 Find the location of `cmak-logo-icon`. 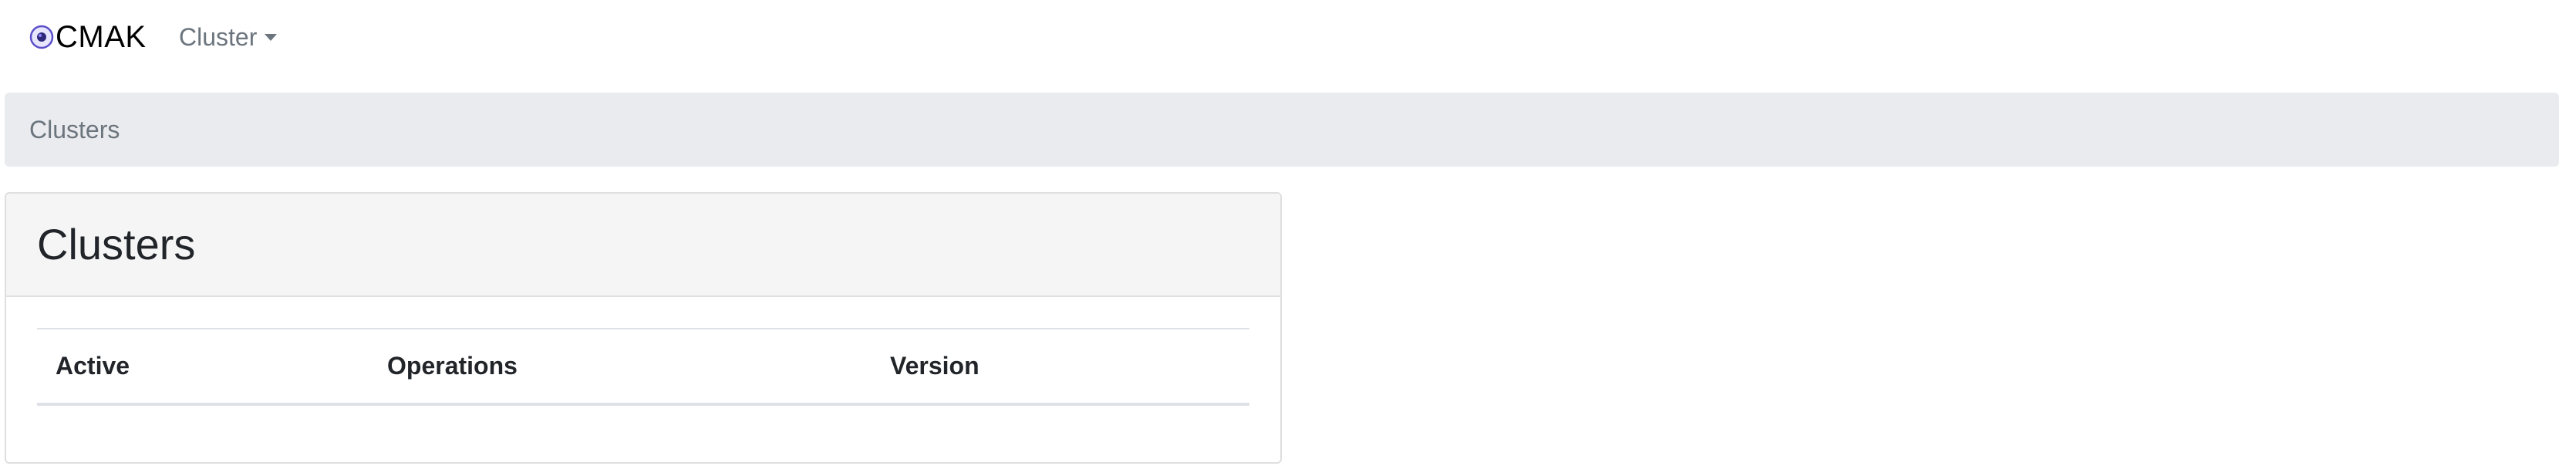

cmak-logo-icon is located at coordinates (41, 37).